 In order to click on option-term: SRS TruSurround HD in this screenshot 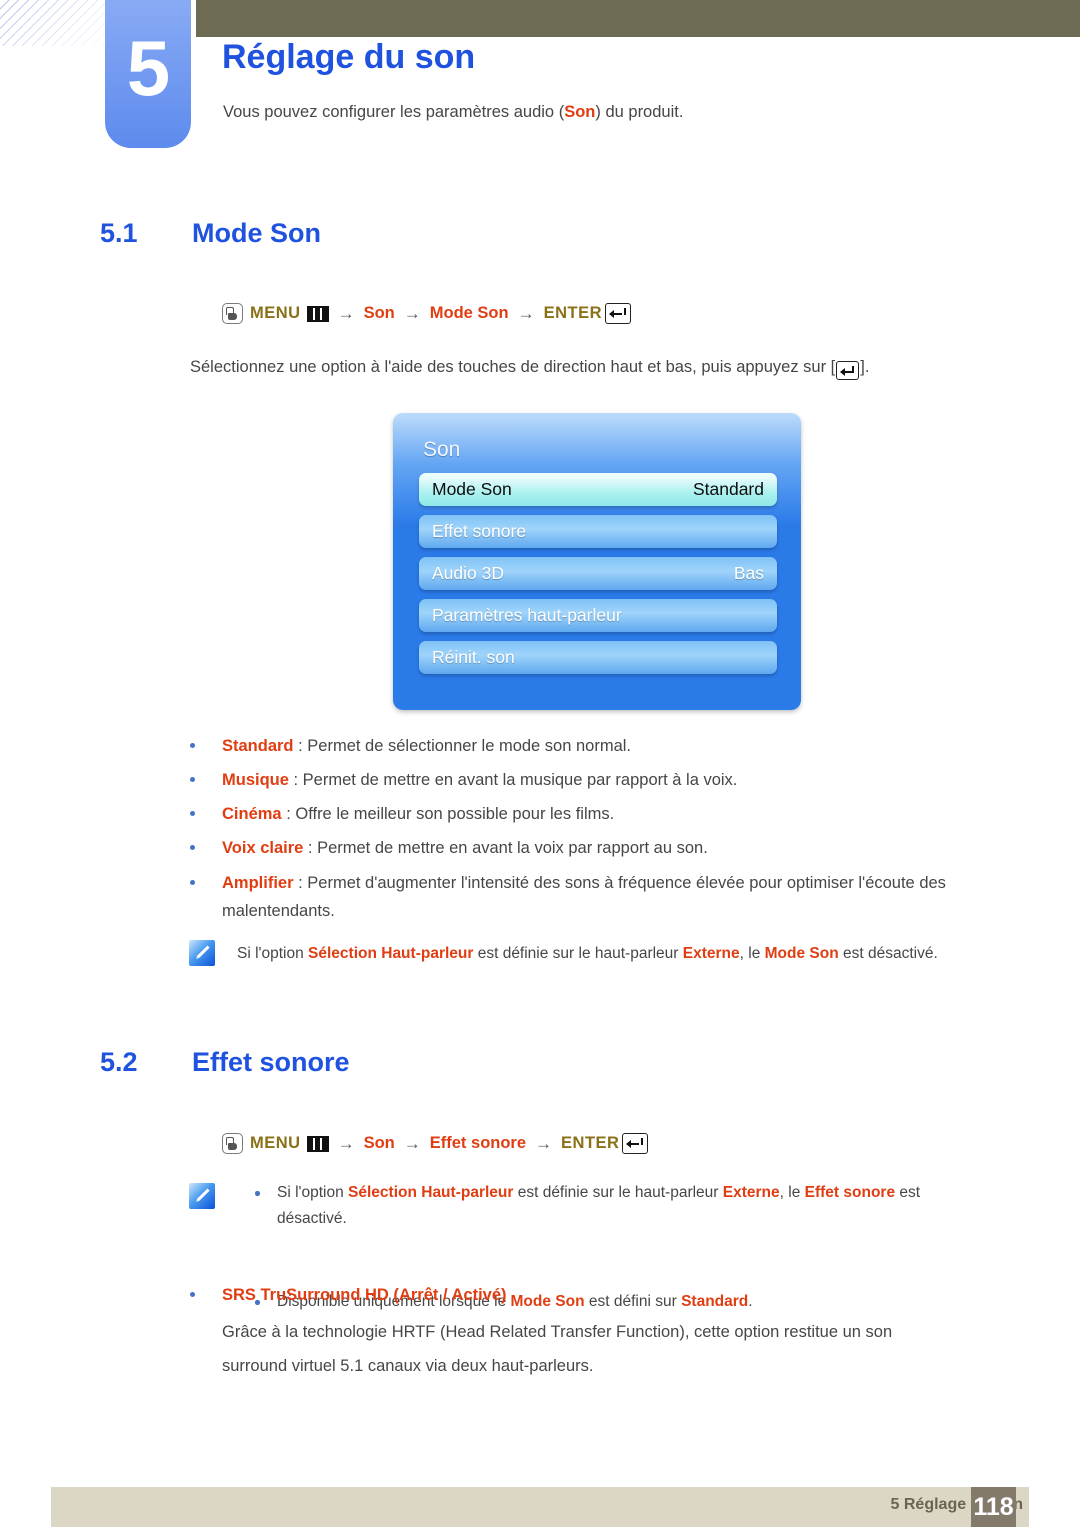, I will do `click(305, 1295)`.